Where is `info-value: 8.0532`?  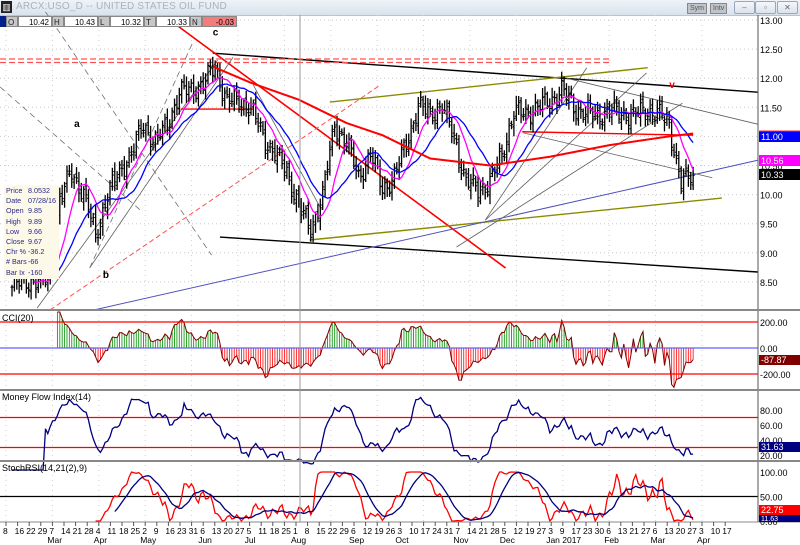
info-value: 8.0532 is located at coordinates (39, 190).